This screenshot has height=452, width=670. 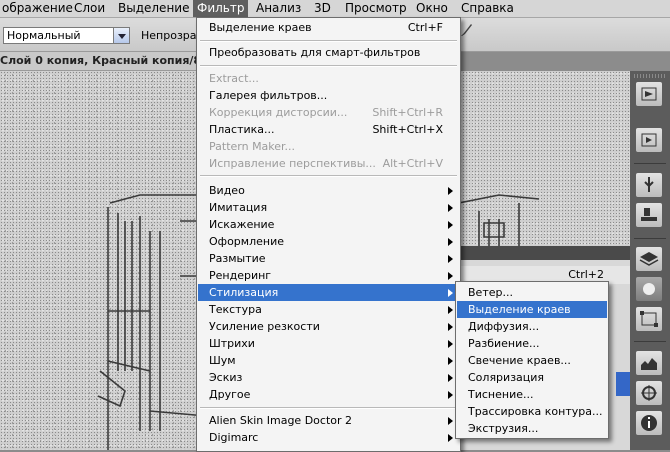 What do you see at coordinates (649, 423) in the screenshot?
I see `info-icon` at bounding box center [649, 423].